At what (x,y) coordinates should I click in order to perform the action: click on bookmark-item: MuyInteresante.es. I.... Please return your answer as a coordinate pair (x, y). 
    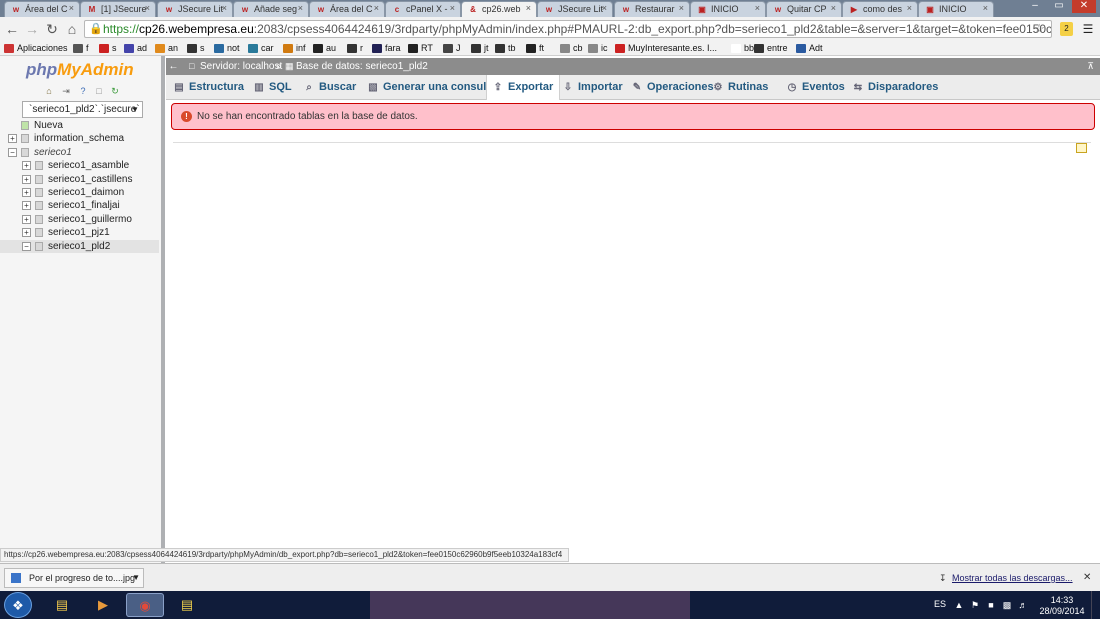
    Looking at the image, I should click on (666, 48).